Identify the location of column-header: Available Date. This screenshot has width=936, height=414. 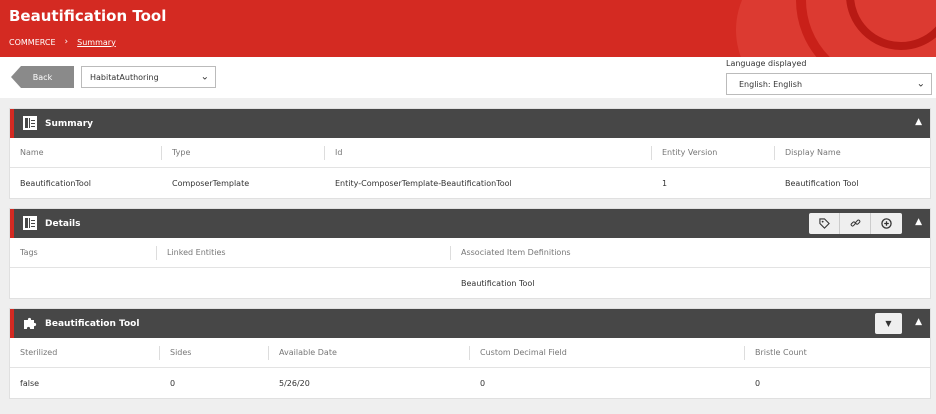
(308, 352).